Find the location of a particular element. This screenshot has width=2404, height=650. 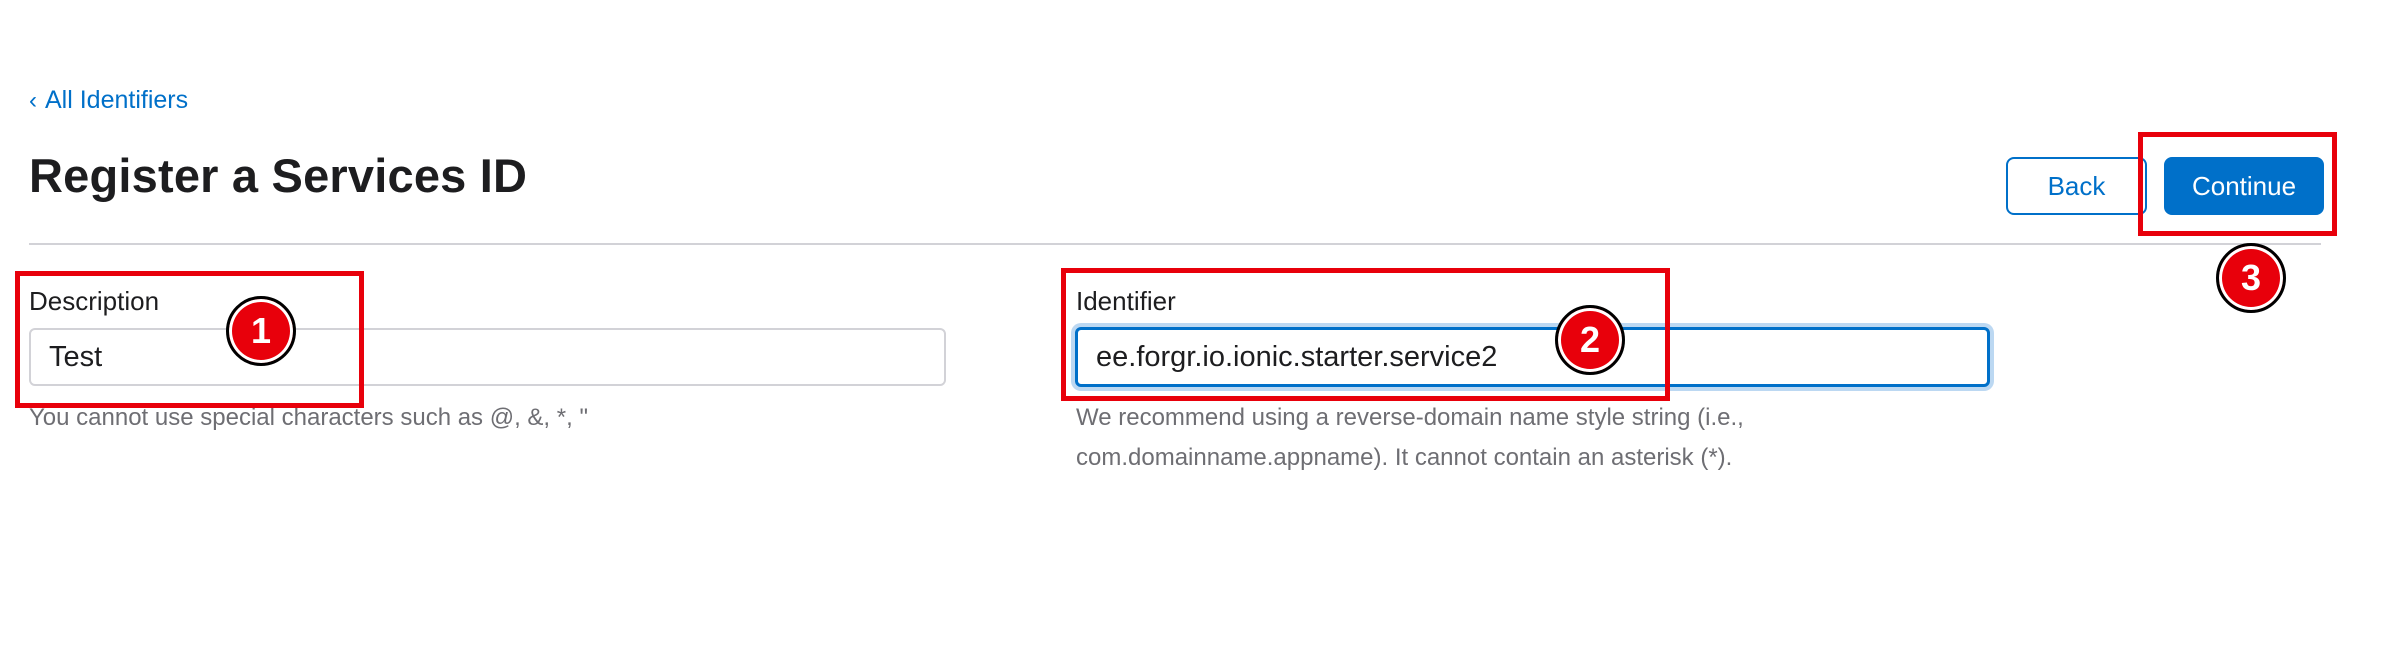

description-label: Description is located at coordinates (94, 301).